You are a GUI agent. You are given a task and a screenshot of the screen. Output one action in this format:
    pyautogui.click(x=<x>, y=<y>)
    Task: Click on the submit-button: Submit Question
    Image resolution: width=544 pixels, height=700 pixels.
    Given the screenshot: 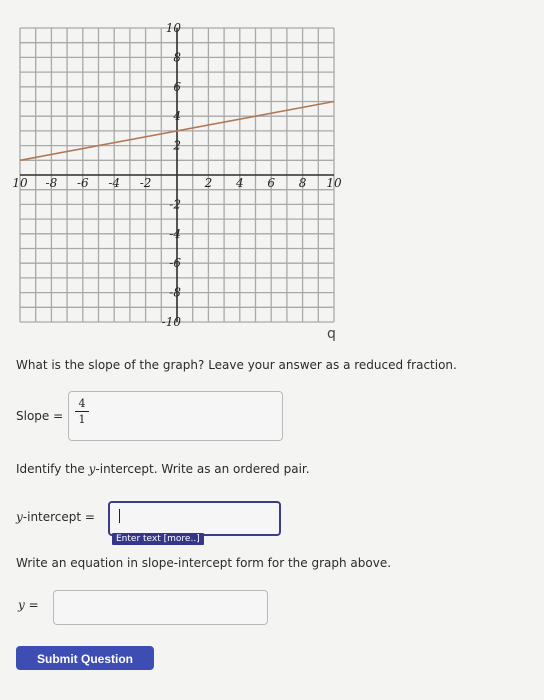 What is the action you would take?
    pyautogui.click(x=85, y=658)
    